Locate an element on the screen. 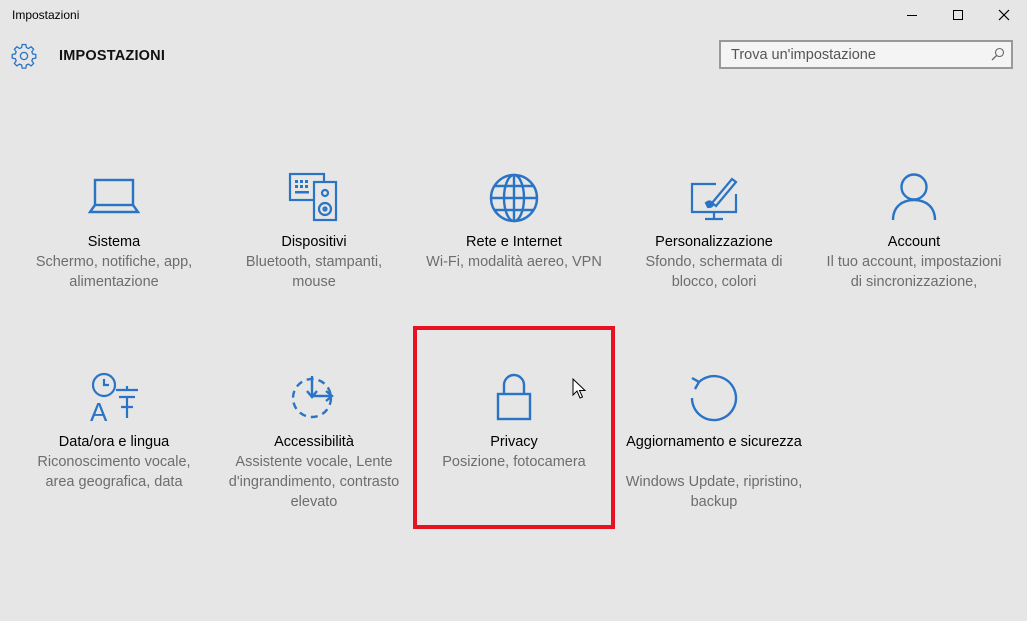 This screenshot has height=621, width=1027. maximize-button is located at coordinates (958, 15).